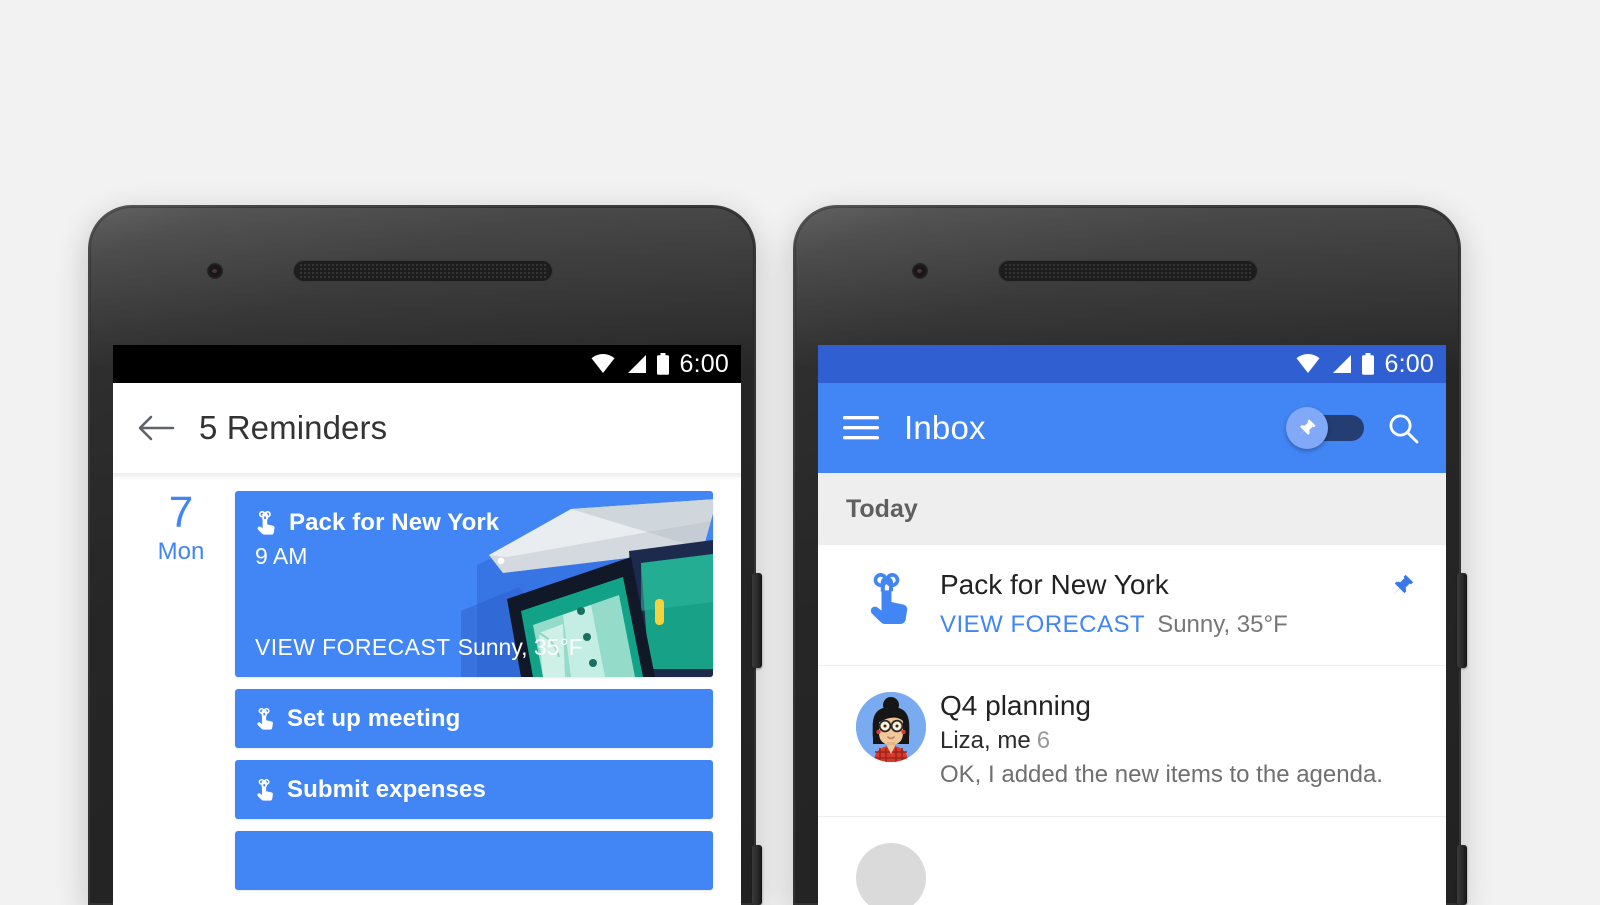  I want to click on row-leading-icon, so click(891, 604).